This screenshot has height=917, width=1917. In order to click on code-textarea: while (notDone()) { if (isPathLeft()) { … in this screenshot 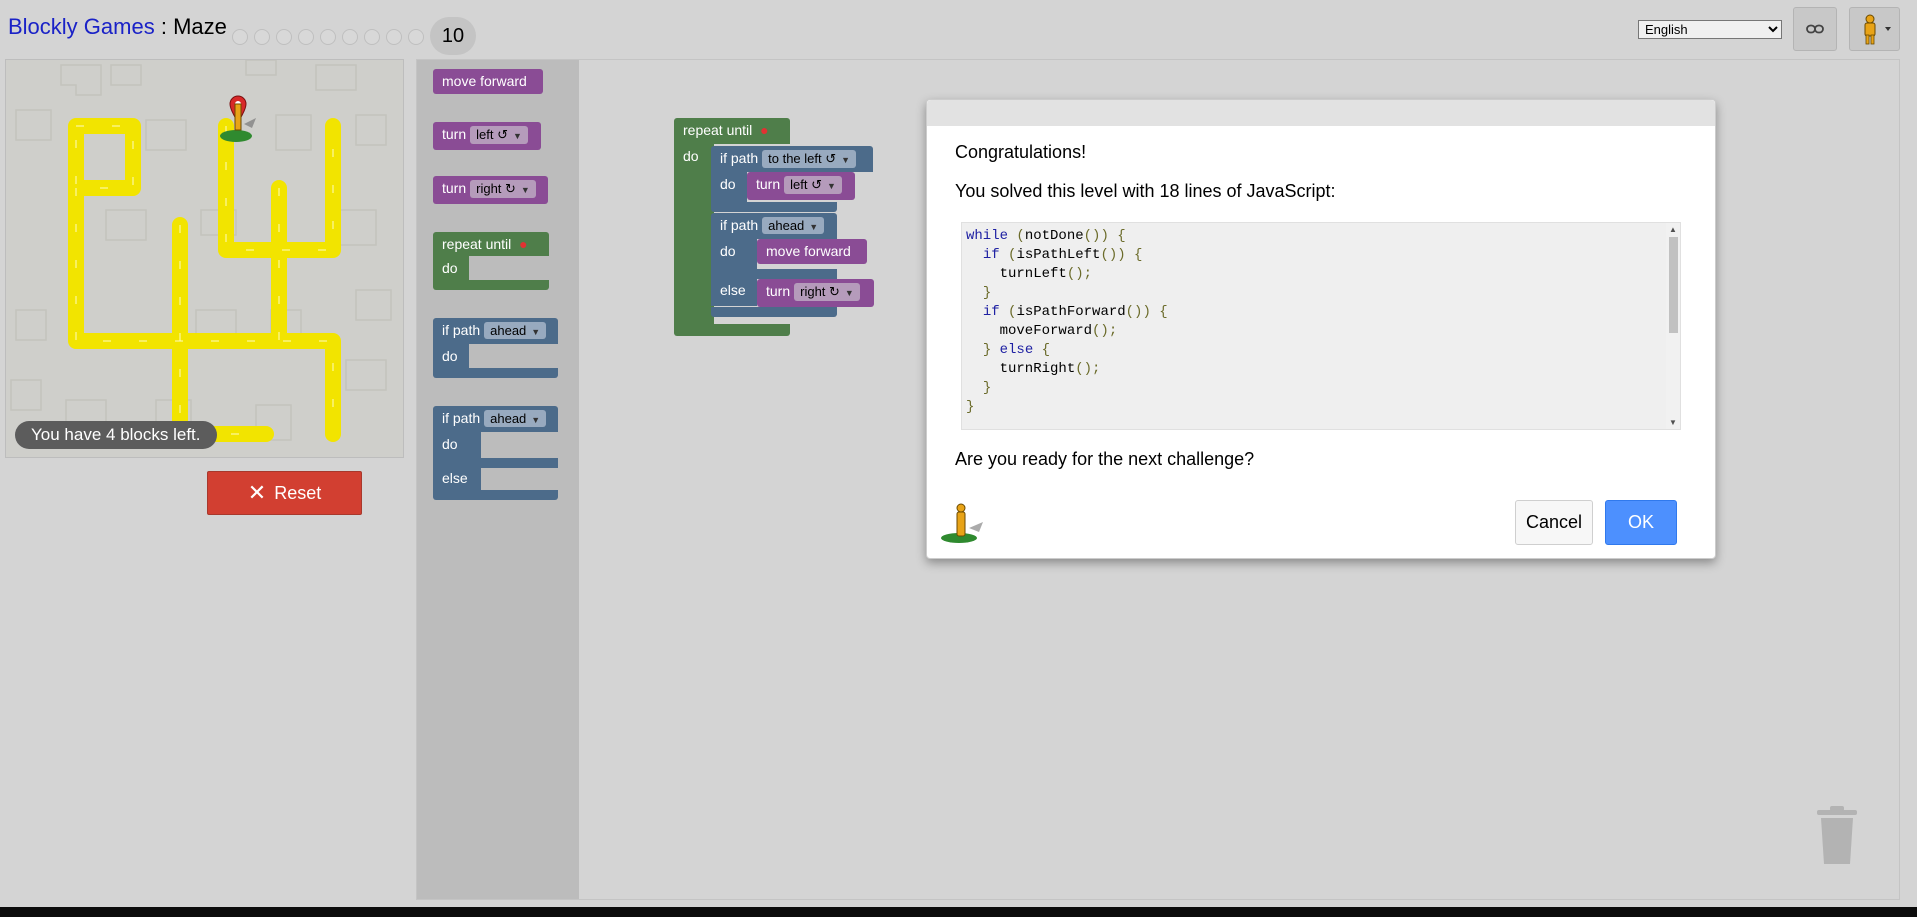, I will do `click(1321, 326)`.